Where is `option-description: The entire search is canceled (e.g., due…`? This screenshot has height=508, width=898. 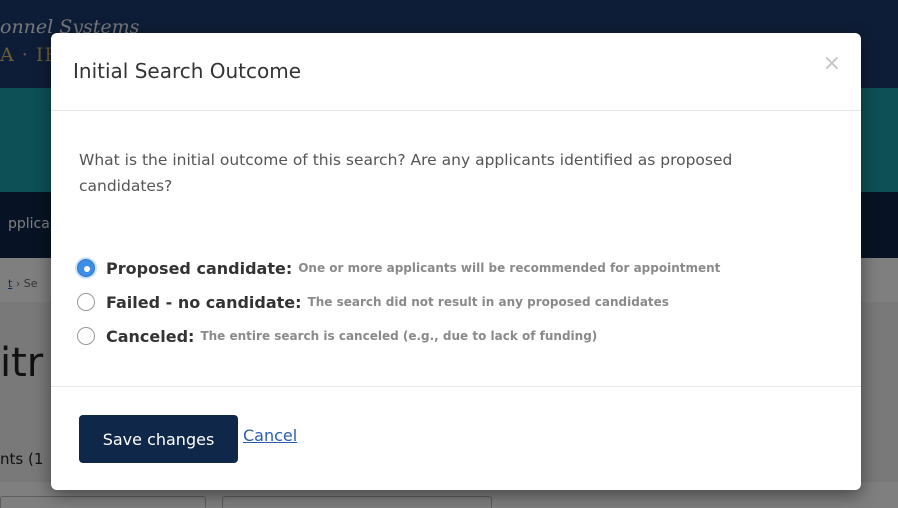 option-description: The entire search is canceled (e.g., due… is located at coordinates (399, 336).